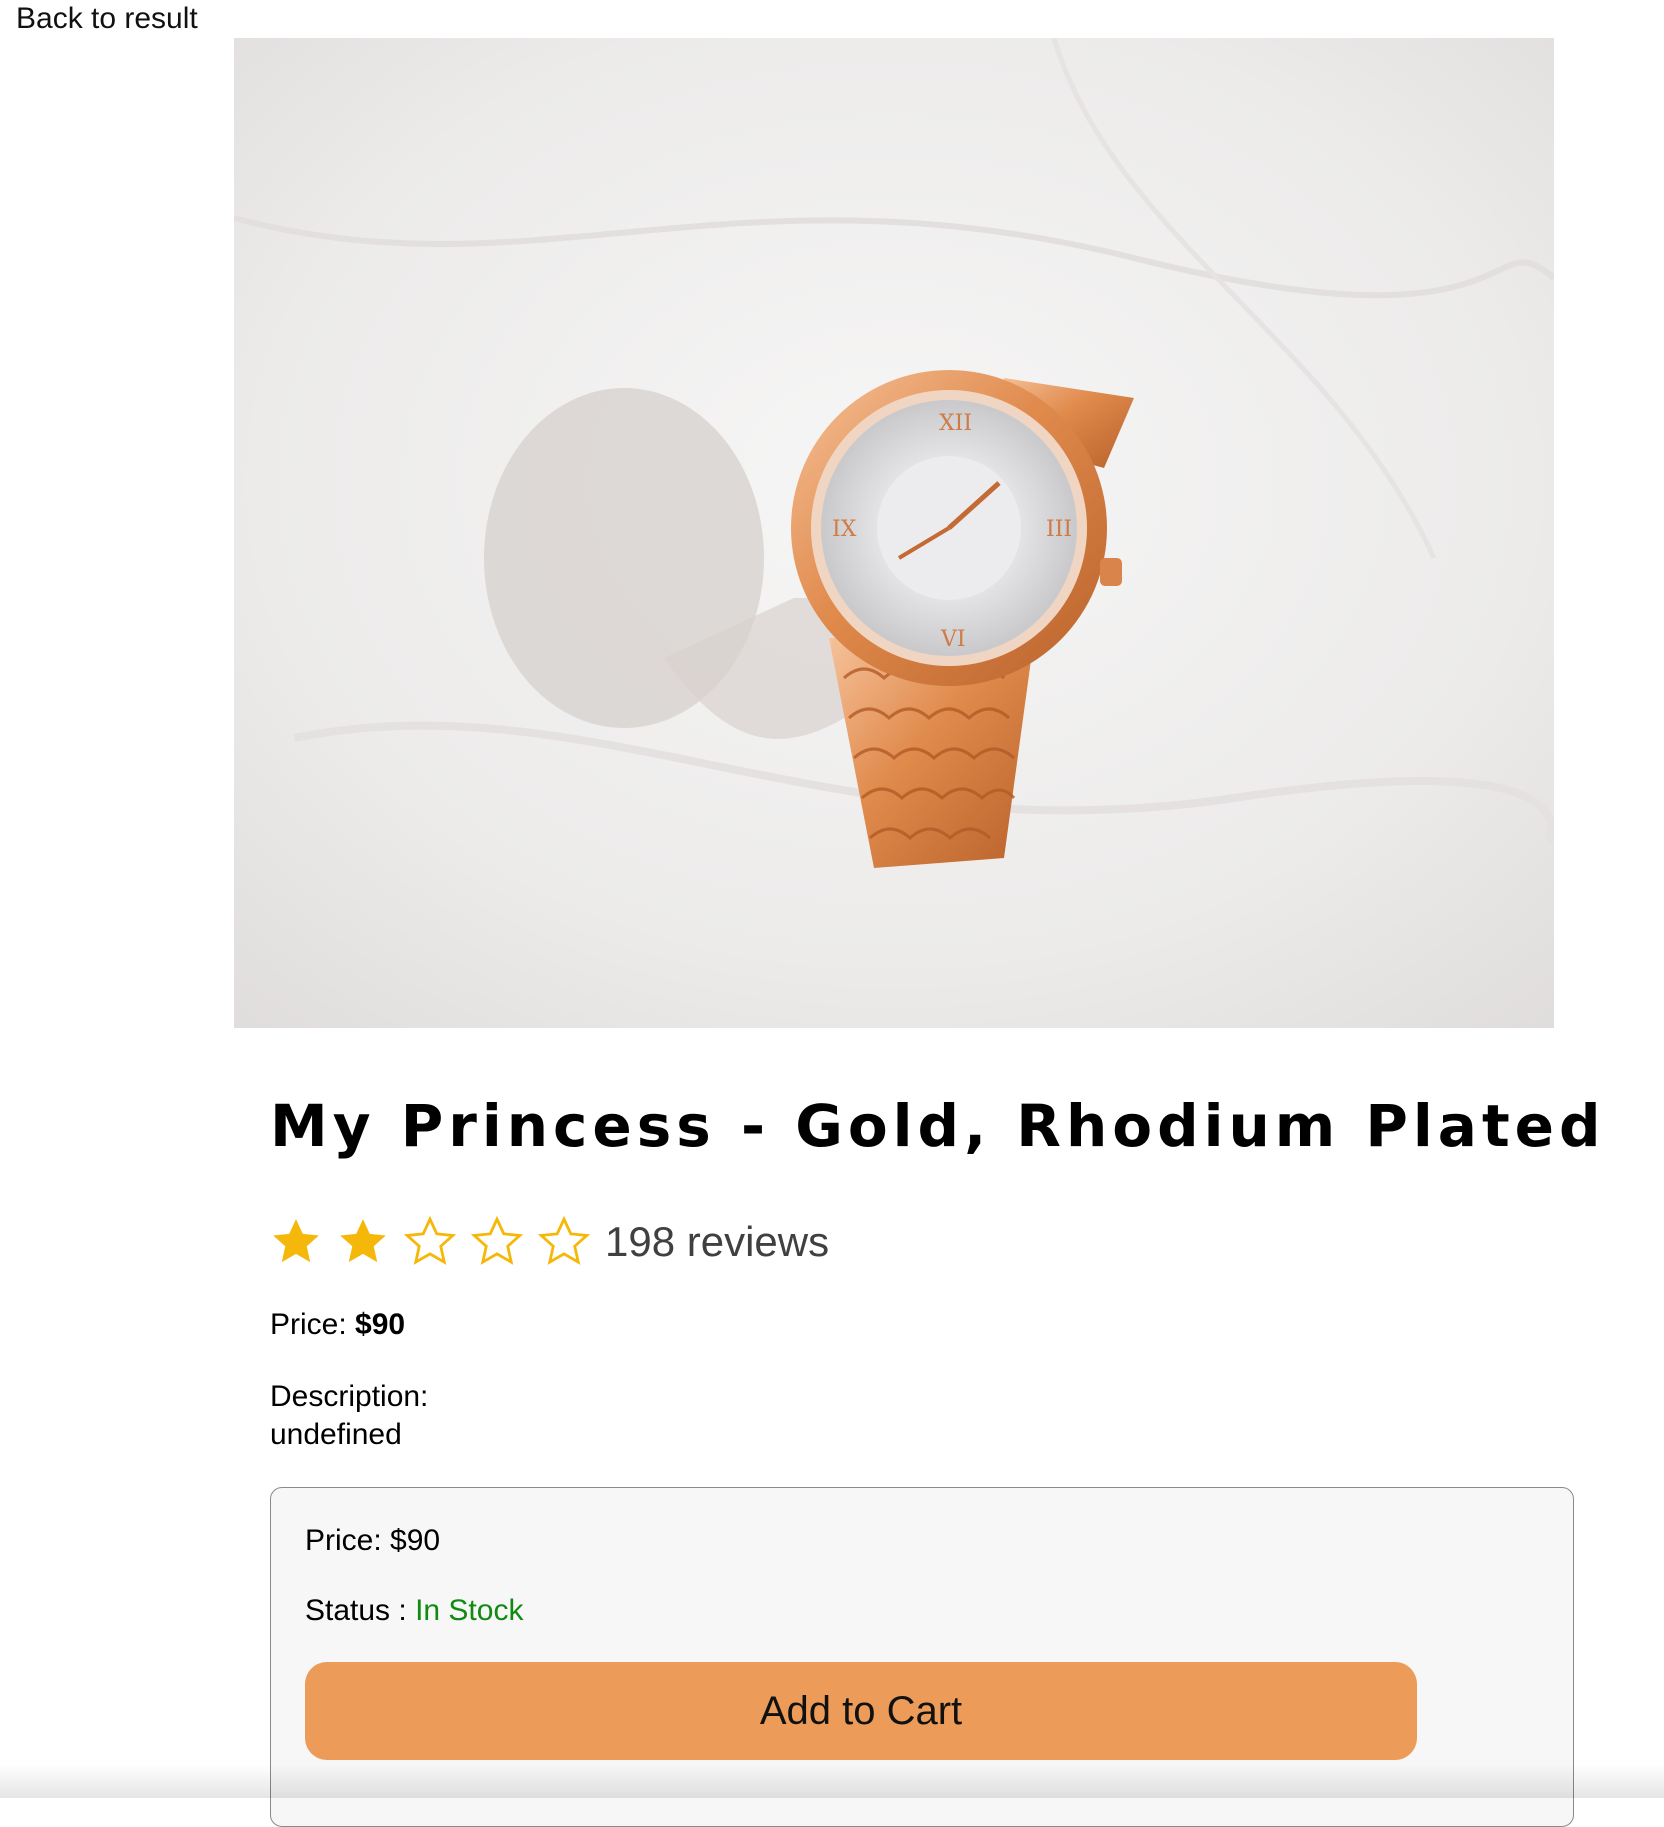 This screenshot has height=1827, width=1664. I want to click on price-value: $90, so click(380, 1324).